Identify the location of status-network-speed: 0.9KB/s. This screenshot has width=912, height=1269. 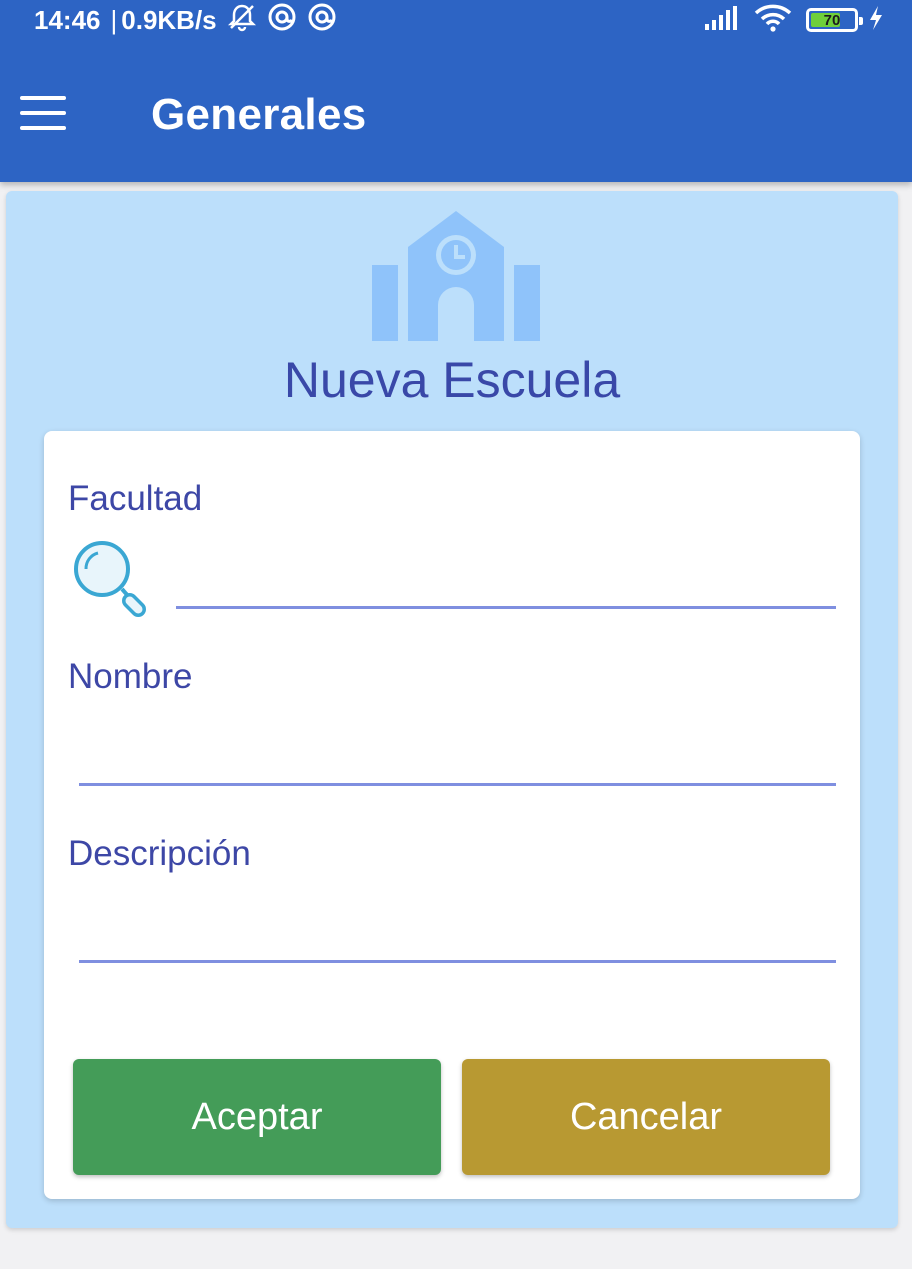
(169, 19).